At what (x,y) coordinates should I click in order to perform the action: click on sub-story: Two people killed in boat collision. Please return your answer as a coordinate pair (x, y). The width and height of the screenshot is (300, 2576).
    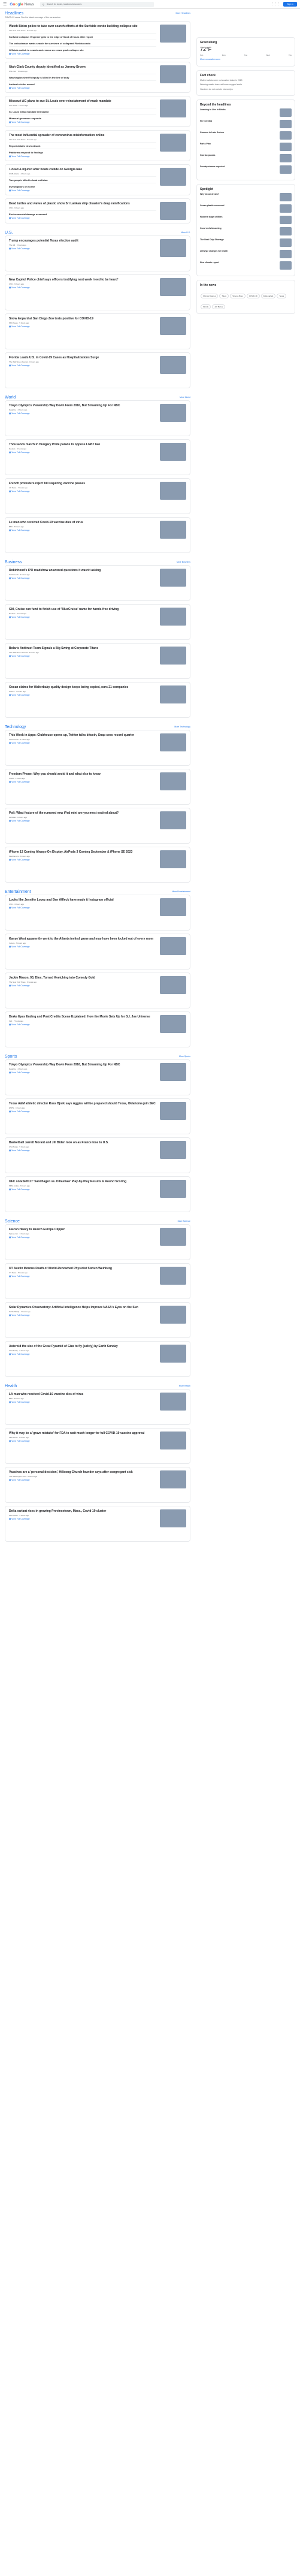
    Looking at the image, I should click on (82, 179).